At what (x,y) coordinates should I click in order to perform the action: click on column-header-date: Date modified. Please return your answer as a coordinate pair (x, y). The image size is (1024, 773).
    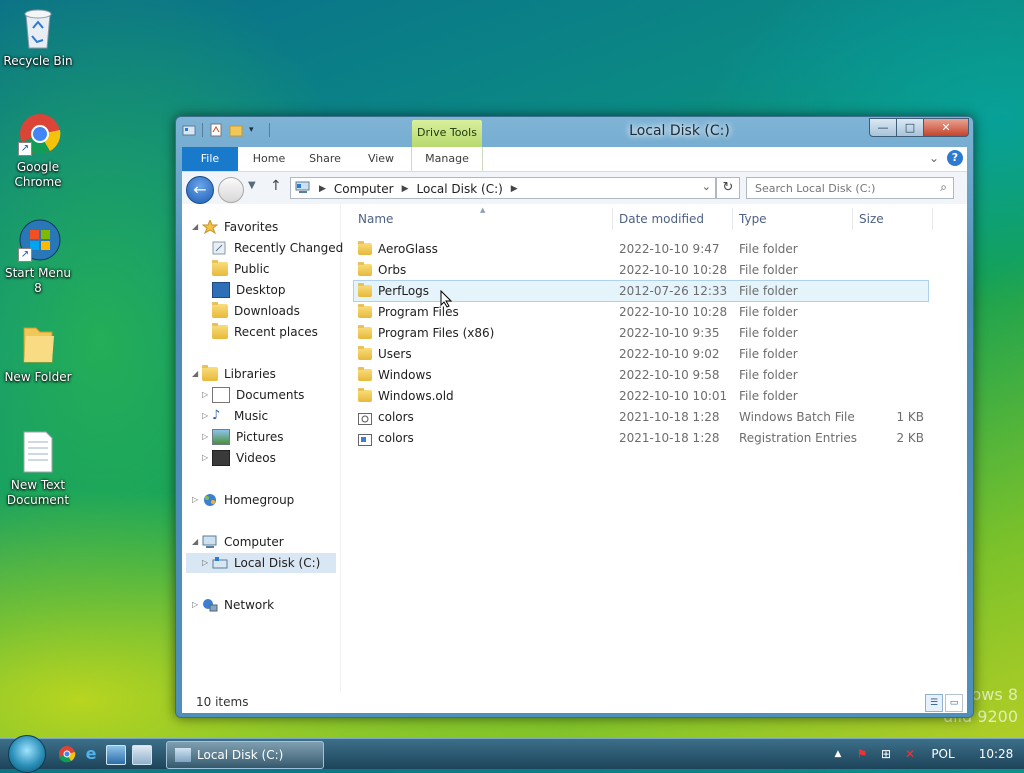
    Looking at the image, I should click on (661, 219).